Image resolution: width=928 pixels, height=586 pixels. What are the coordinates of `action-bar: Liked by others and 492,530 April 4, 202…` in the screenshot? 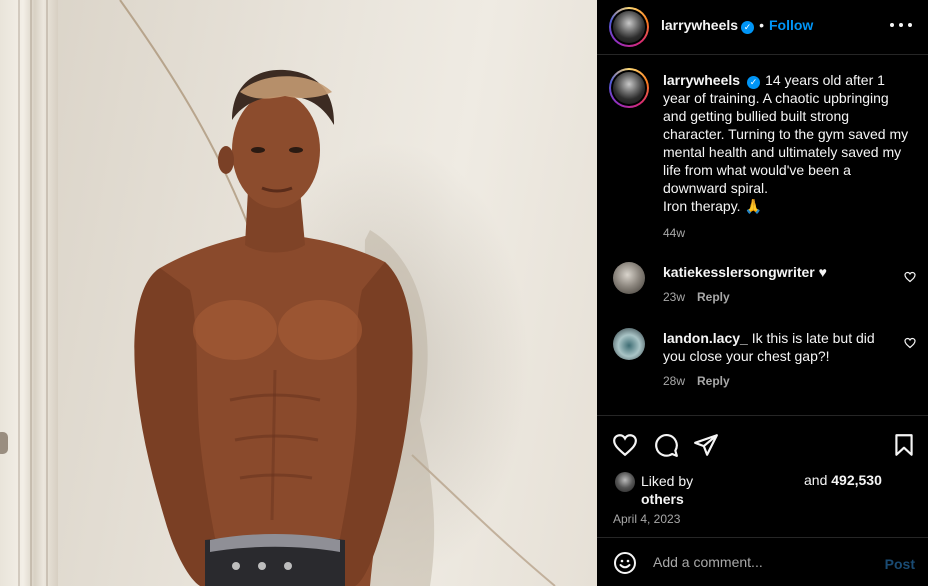 It's located at (762, 476).